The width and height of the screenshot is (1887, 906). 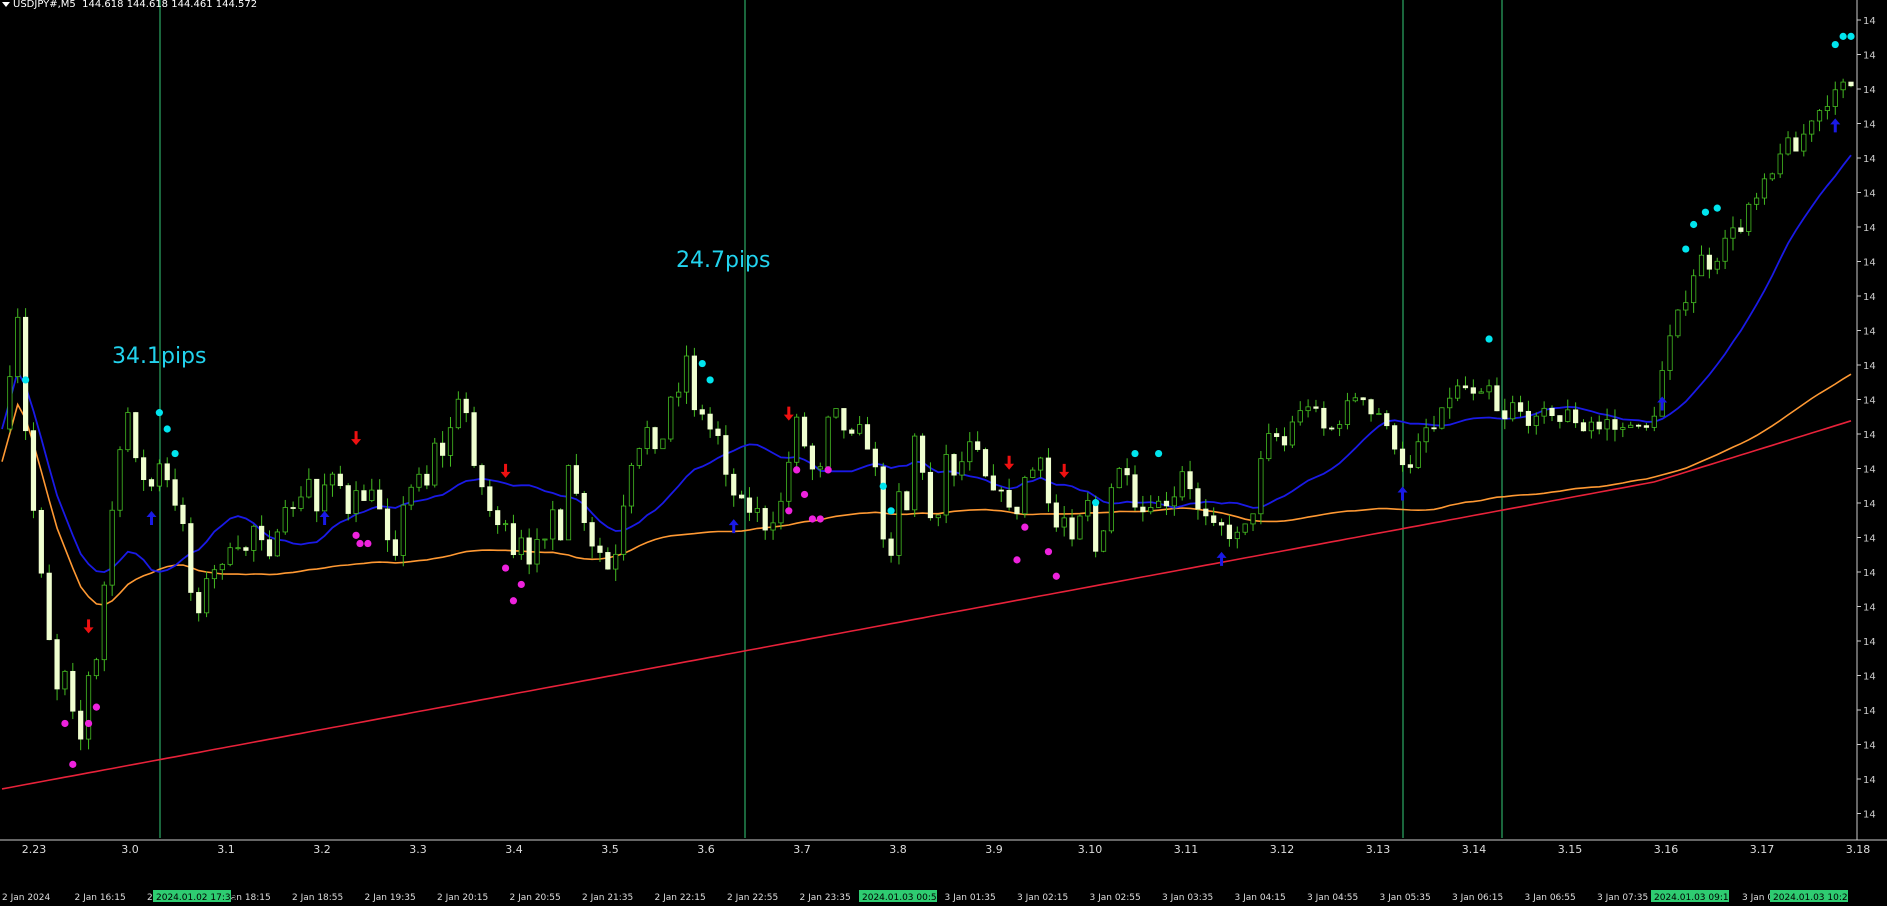 What do you see at coordinates (723, 260) in the screenshot?
I see `pips-annotation: 24.7pips` at bounding box center [723, 260].